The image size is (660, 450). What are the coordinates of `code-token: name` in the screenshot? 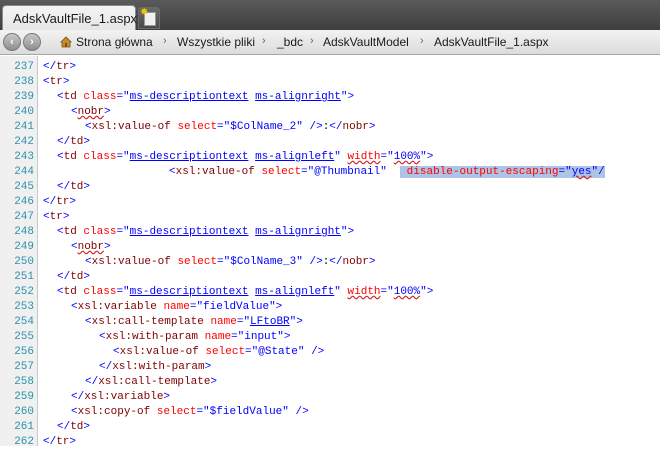 It's located at (176, 307).